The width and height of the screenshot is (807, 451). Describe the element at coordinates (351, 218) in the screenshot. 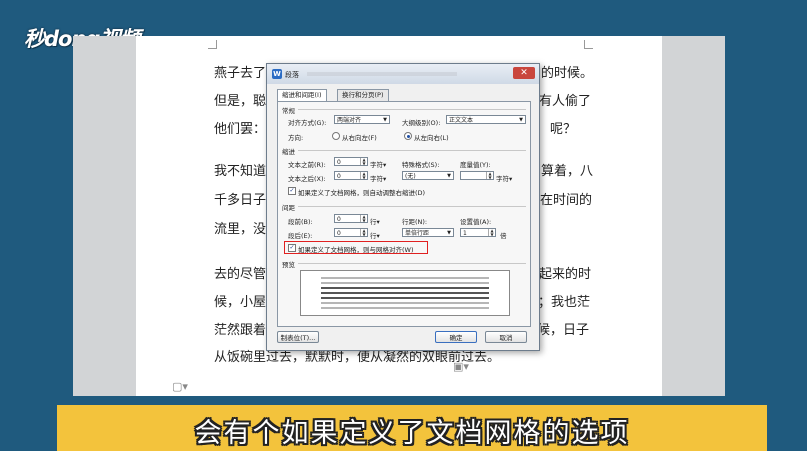

I see `space-before-spinner: 0 ▲ ▼` at that location.